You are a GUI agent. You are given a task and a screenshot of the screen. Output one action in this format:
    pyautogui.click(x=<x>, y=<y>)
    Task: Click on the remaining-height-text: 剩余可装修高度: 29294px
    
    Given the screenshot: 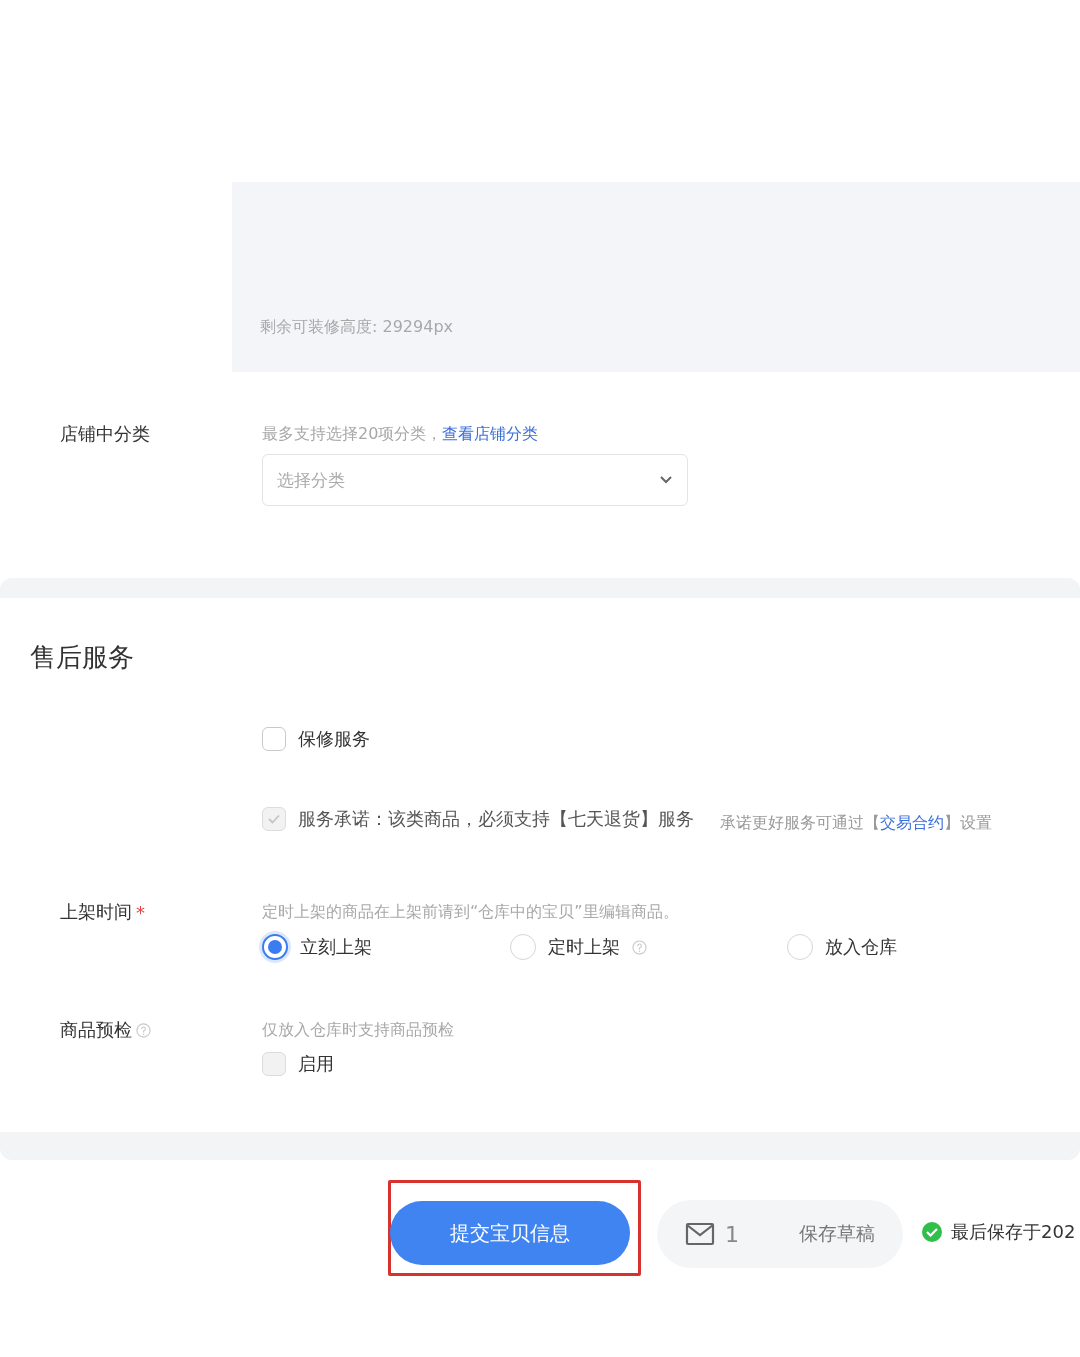 What is the action you would take?
    pyautogui.click(x=356, y=327)
    